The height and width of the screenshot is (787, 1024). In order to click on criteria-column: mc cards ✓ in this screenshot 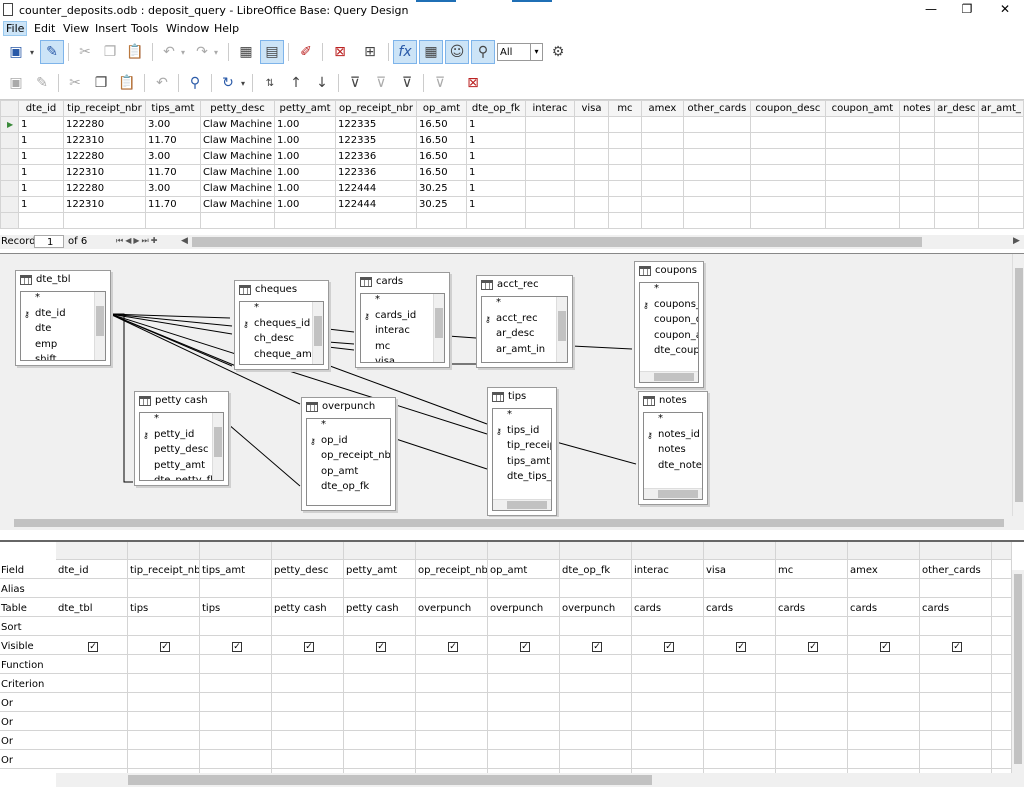, I will do `click(812, 657)`.